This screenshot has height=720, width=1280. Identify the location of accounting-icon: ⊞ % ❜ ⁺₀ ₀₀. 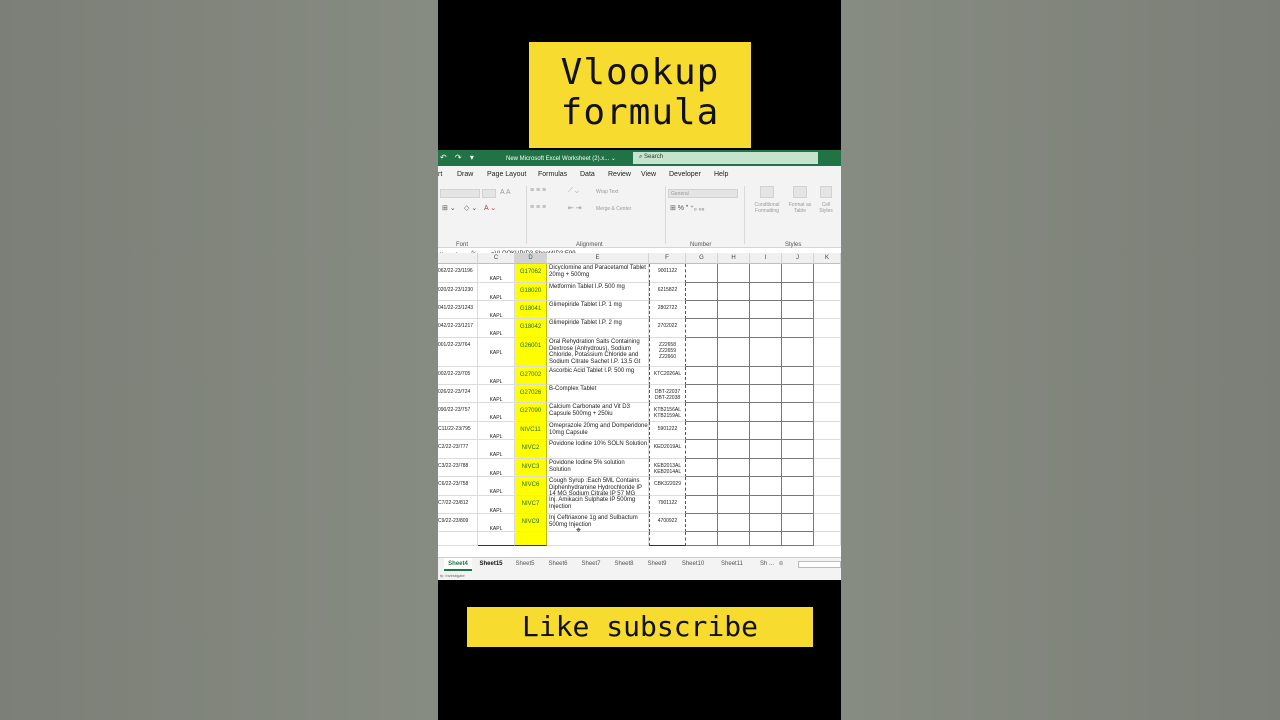
(687, 208).